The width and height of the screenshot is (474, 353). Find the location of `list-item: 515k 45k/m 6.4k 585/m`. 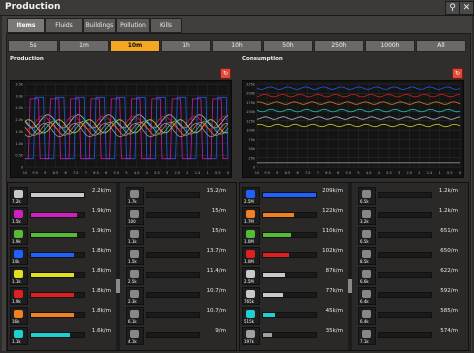

list-item: 515k 45k/m 6.4k 585/m is located at coordinates (354, 316).